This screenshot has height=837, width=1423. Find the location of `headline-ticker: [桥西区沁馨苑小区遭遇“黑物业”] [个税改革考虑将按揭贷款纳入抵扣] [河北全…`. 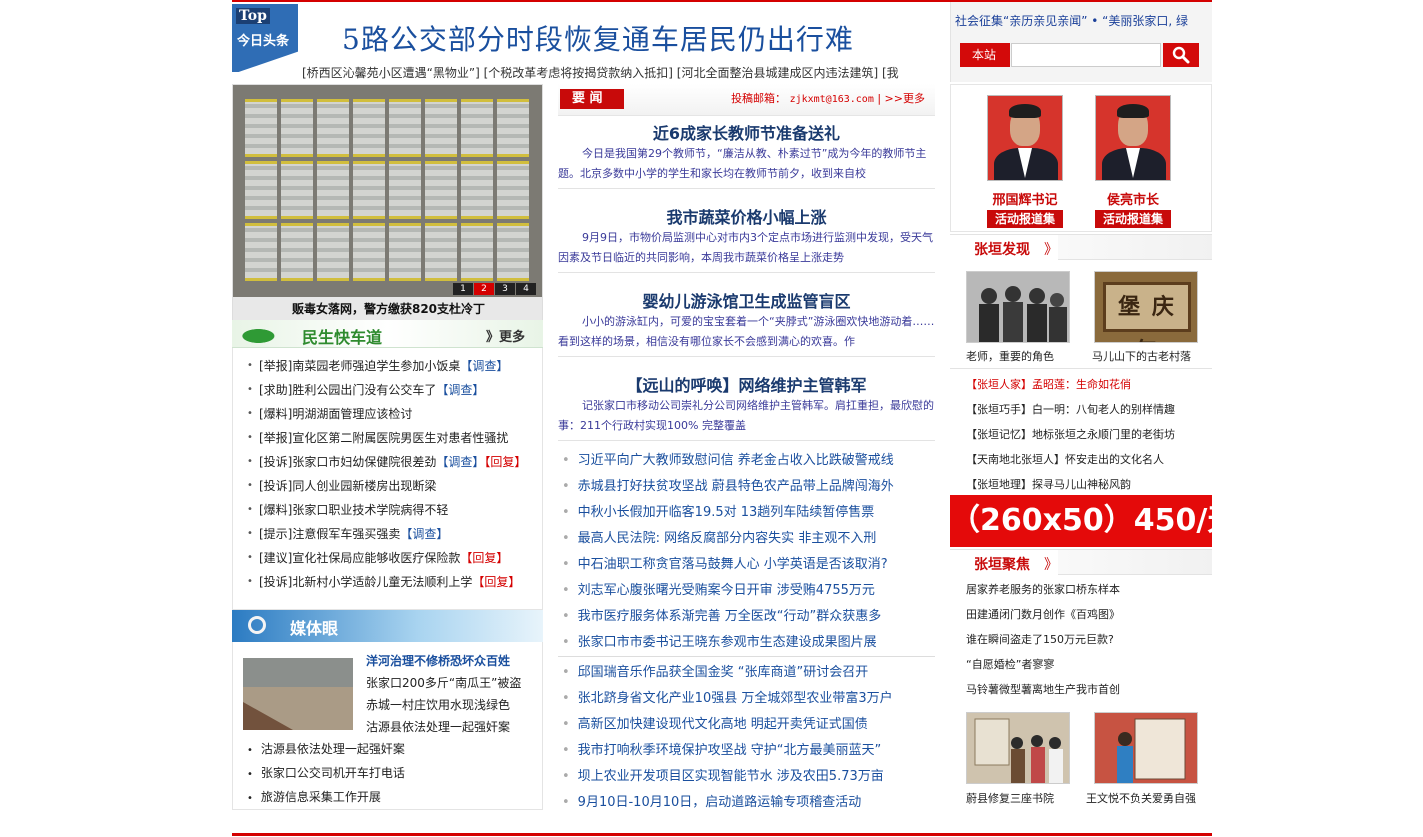

headline-ticker: [桥西区沁馨苑小区遭遇“黑物业”] [个税改革考虑将按揭贷款纳入抵扣] [河北全… is located at coordinates (622, 72).